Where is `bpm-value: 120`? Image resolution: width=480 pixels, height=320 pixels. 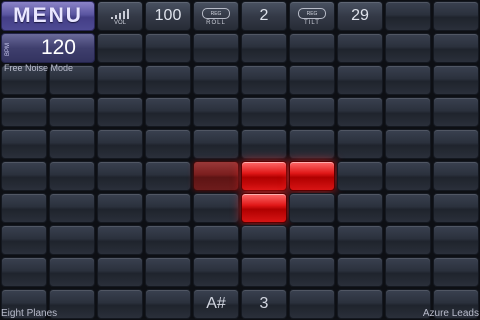
bpm-value: 120 is located at coordinates (58, 47).